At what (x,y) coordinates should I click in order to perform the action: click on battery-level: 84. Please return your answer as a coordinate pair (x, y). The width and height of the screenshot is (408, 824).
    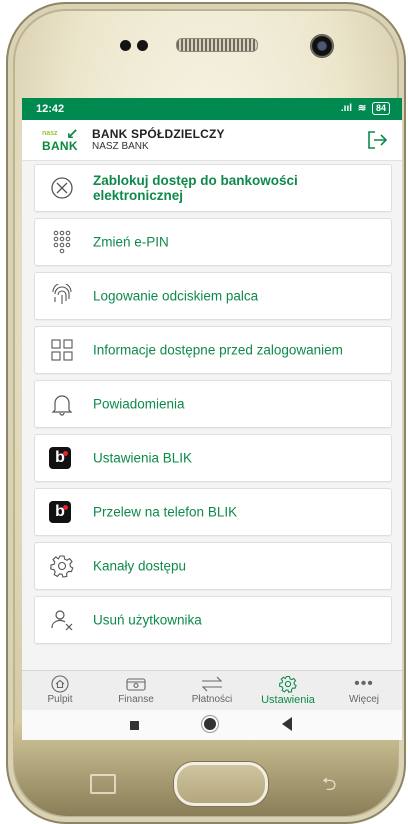
    Looking at the image, I should click on (380, 108).